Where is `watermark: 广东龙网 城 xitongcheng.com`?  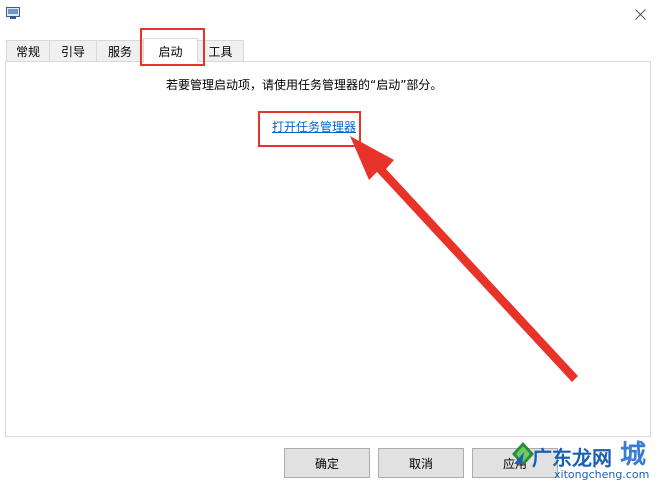
watermark: 广东龙网 城 xitongcheng.com is located at coordinates (584, 461).